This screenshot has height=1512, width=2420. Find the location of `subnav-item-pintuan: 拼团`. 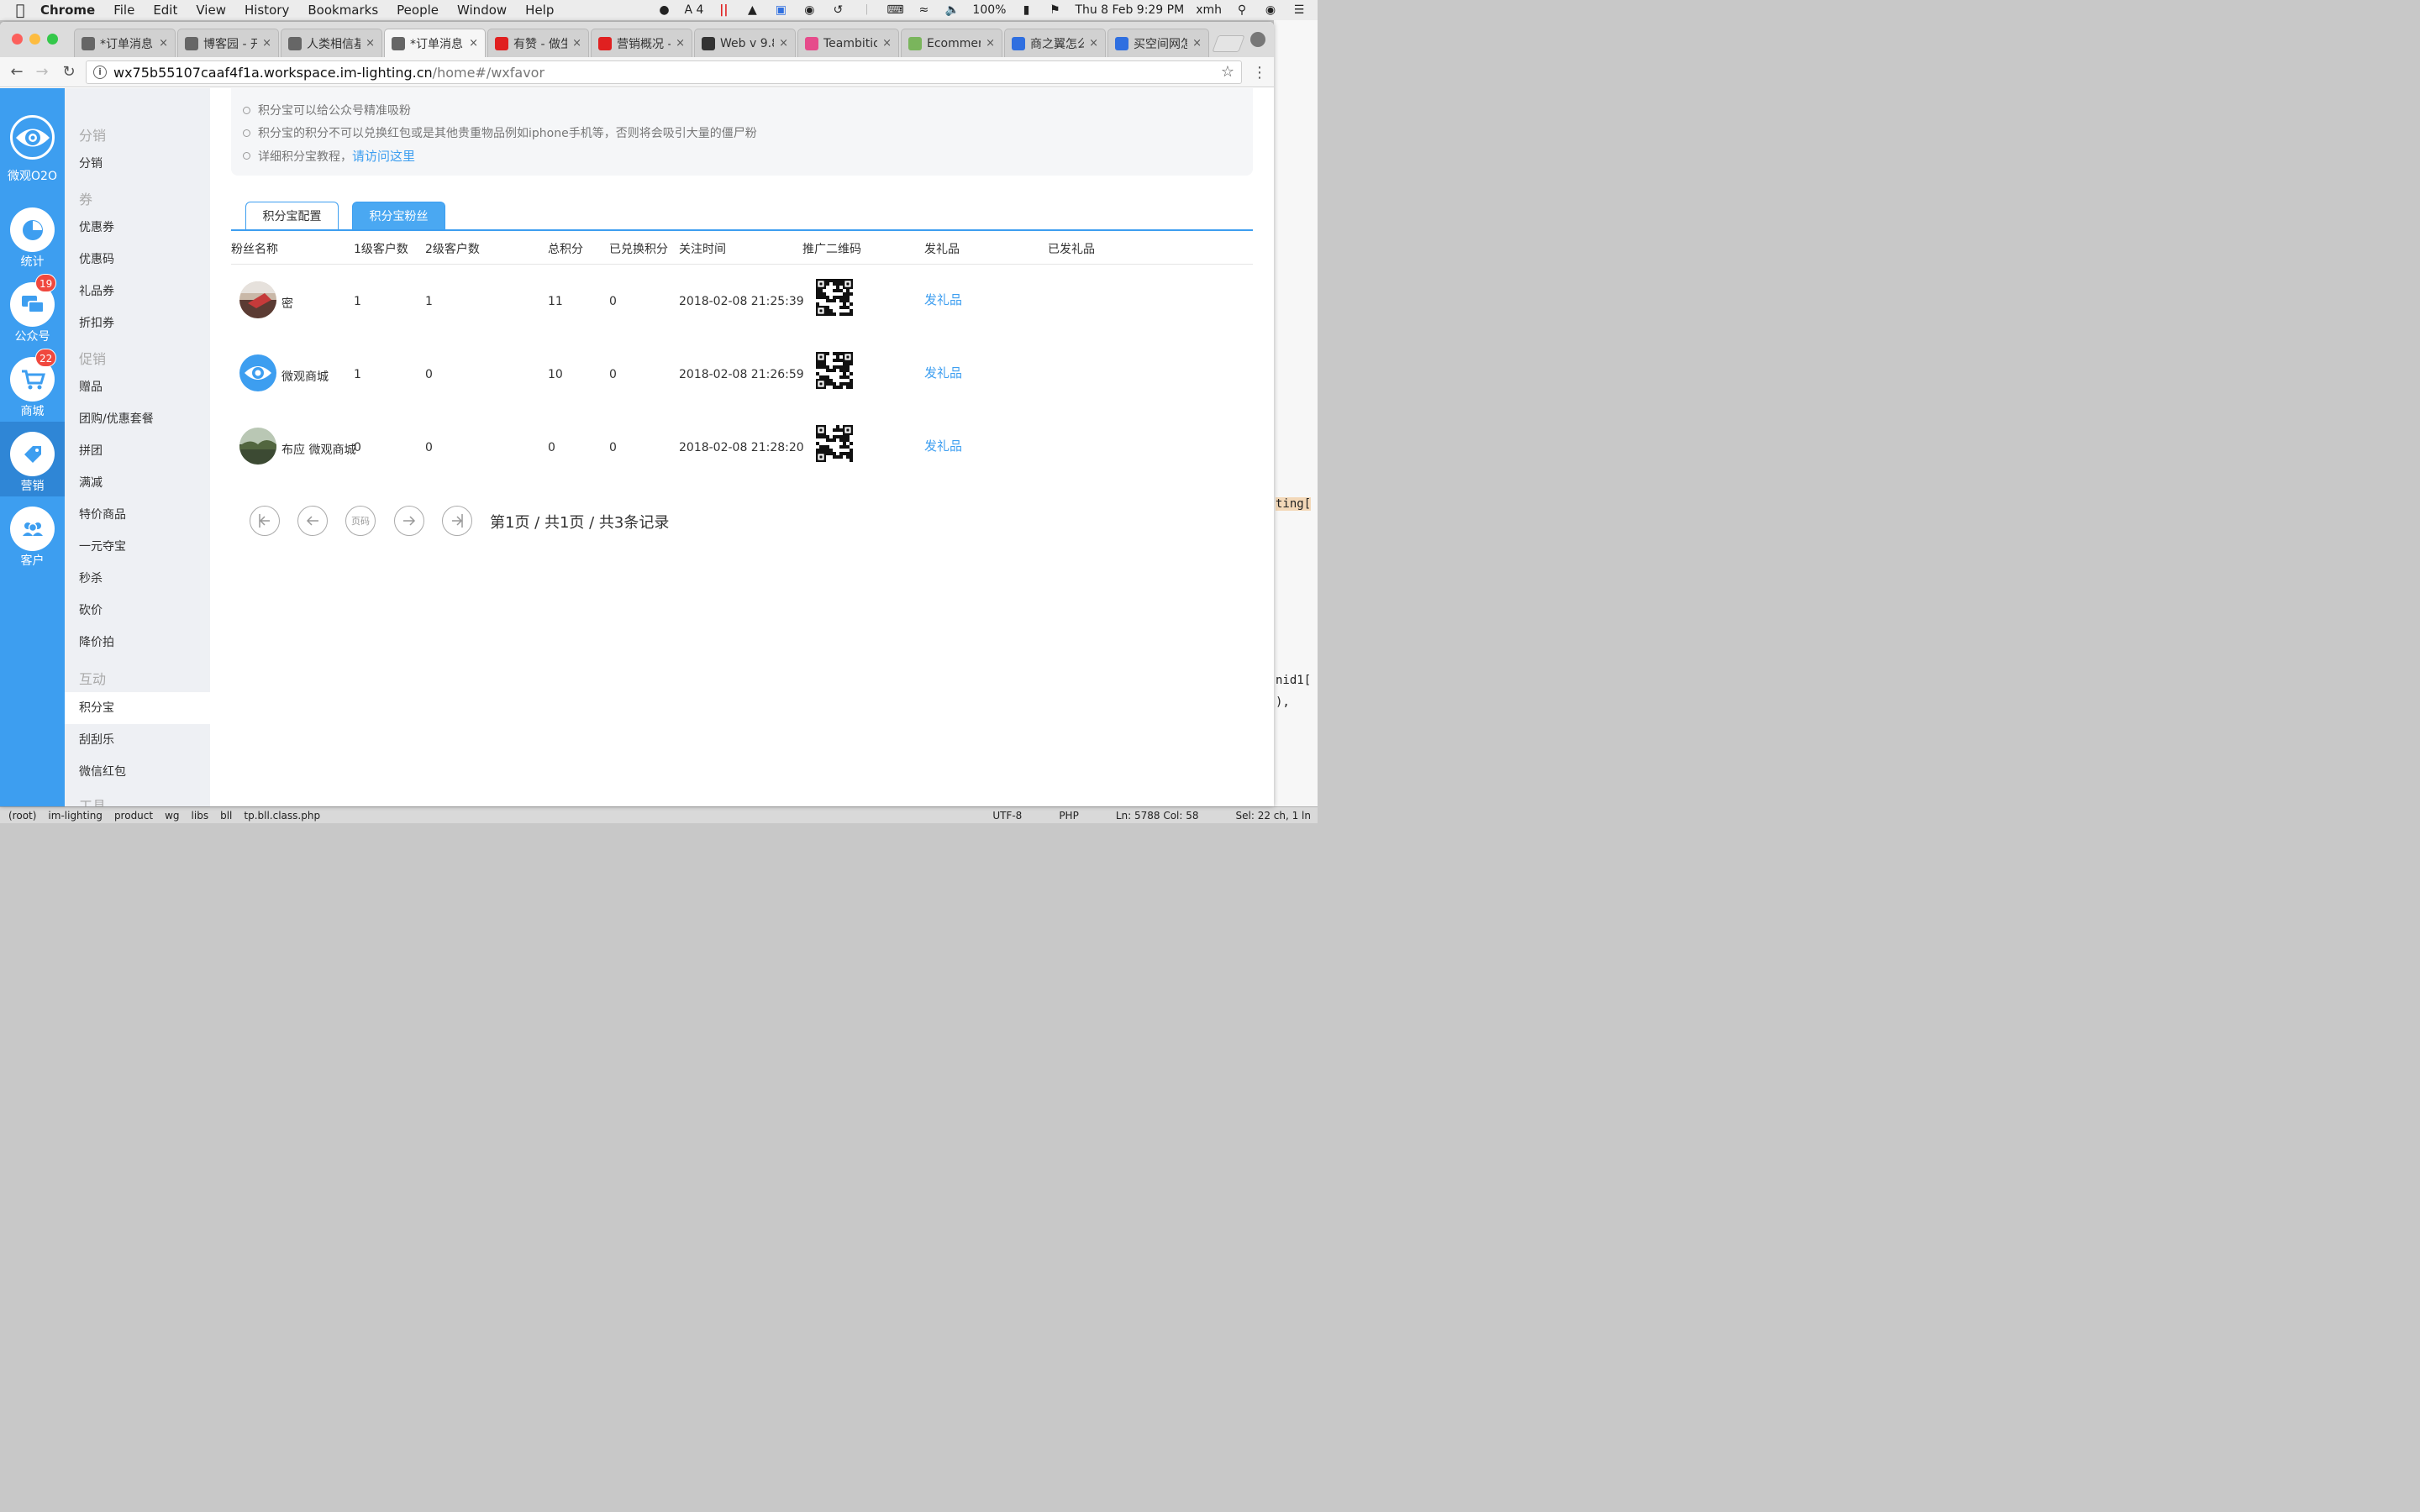

subnav-item-pintuan: 拼团 is located at coordinates (138, 451).